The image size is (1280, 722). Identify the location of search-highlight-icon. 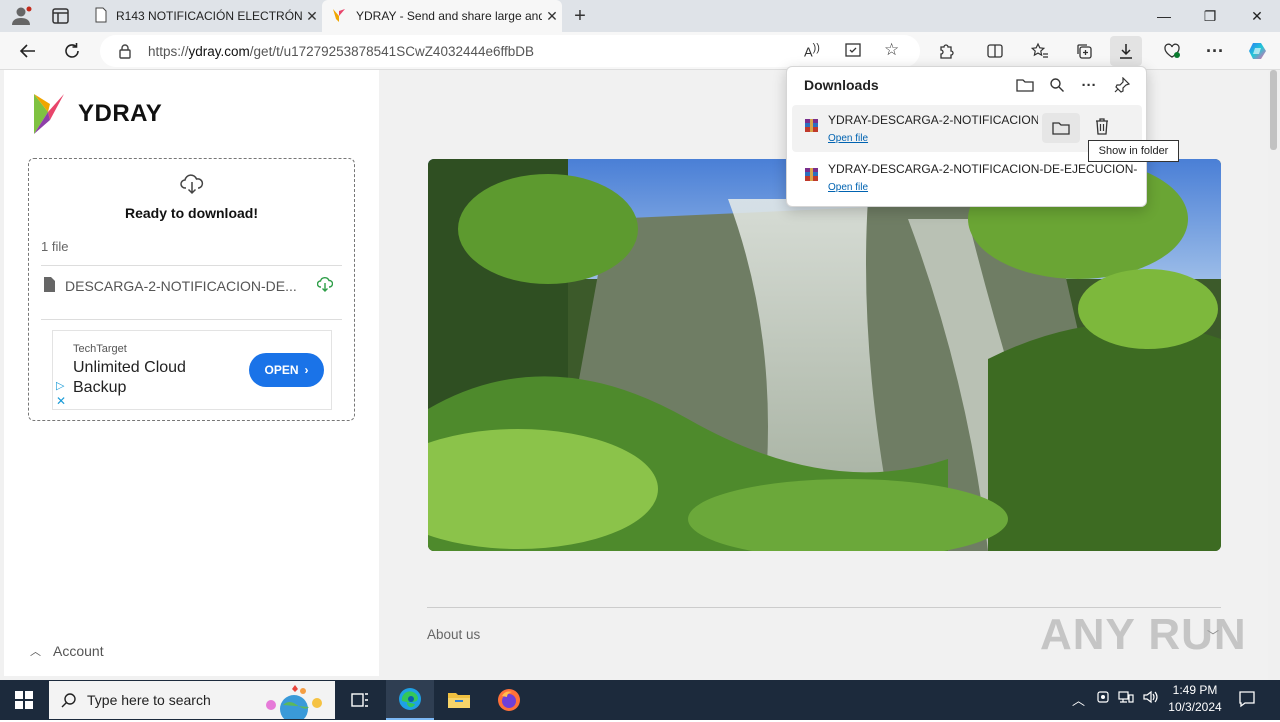
(294, 702).